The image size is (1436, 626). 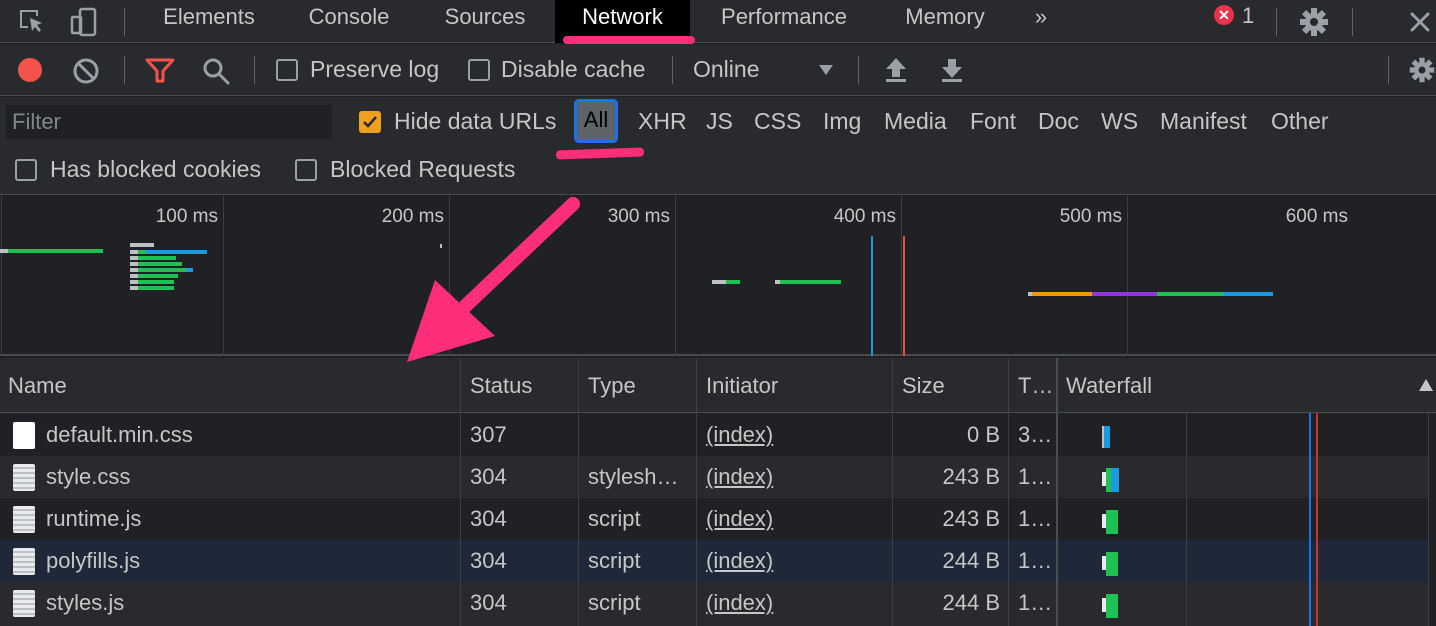 What do you see at coordinates (1041, 21) in the screenshot?
I see `more-tabs-button: »` at bounding box center [1041, 21].